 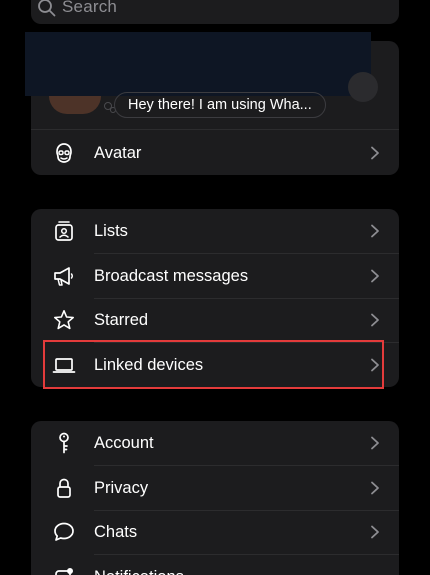 What do you see at coordinates (171, 276) in the screenshot?
I see `settings-row-label: Broadcast messages` at bounding box center [171, 276].